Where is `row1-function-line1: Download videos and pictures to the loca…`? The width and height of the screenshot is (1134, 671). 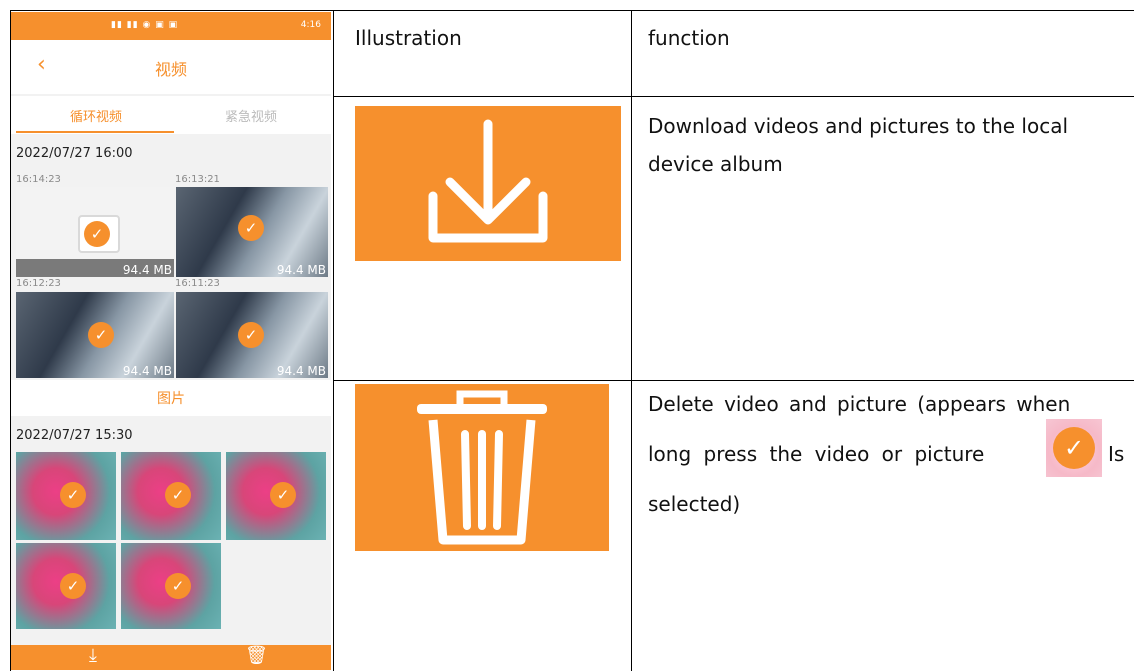 row1-function-line1: Download videos and pictures to the loca… is located at coordinates (858, 126).